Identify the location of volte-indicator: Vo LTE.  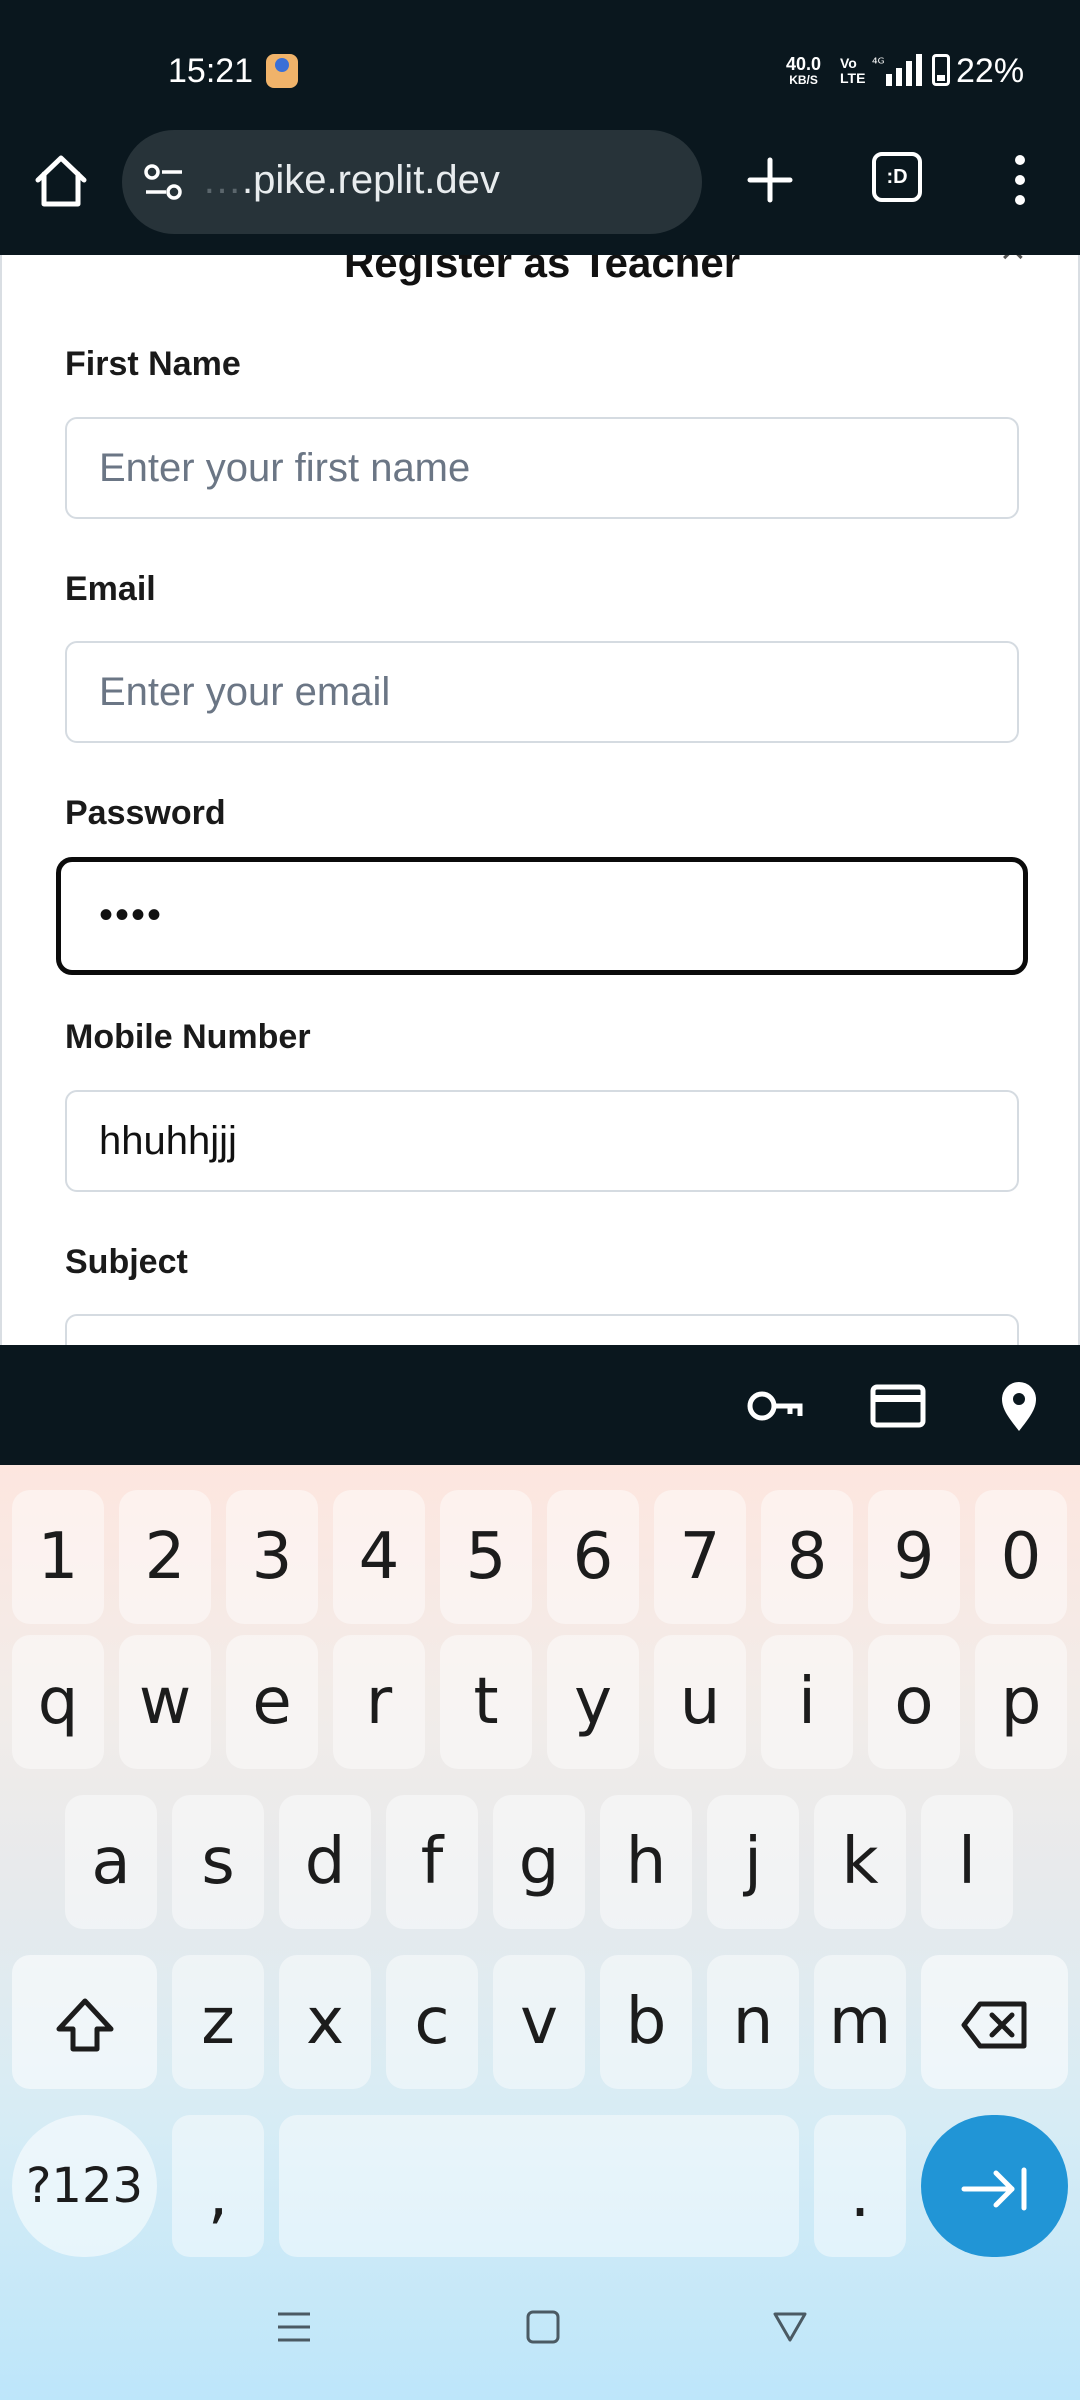
(852, 71).